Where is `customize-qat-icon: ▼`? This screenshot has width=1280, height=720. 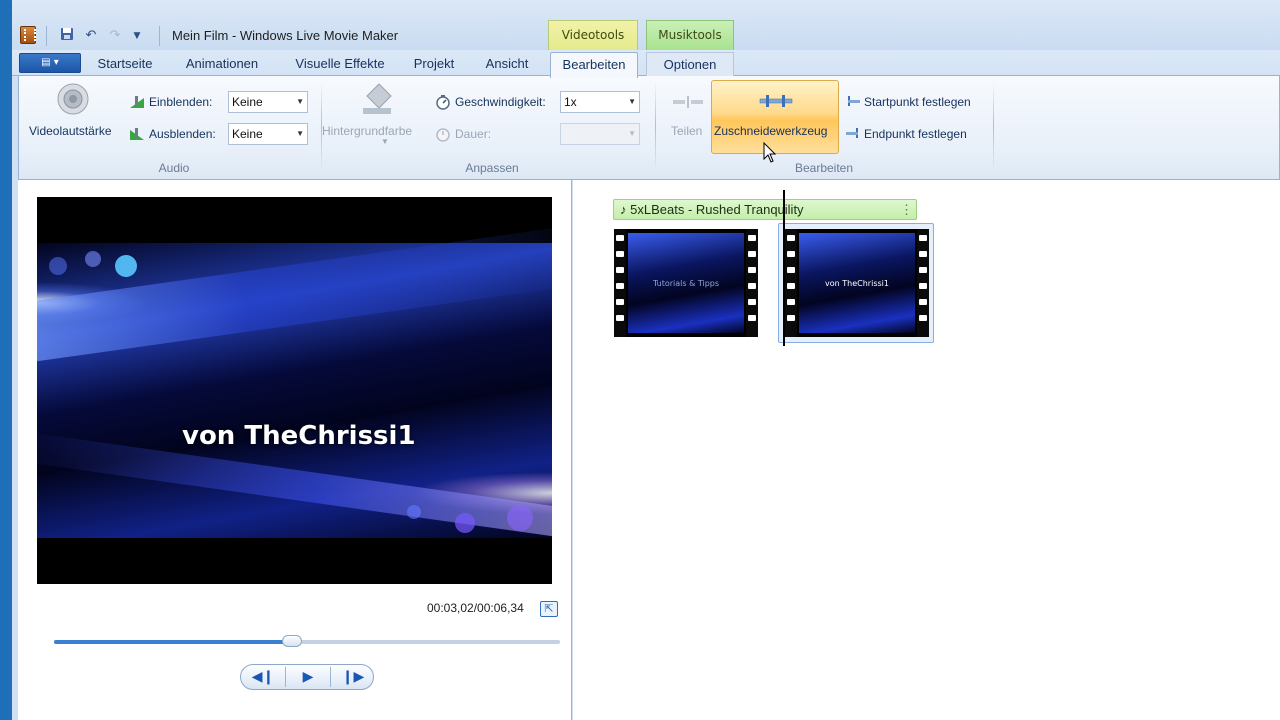
customize-qat-icon: ▼ is located at coordinates (137, 36).